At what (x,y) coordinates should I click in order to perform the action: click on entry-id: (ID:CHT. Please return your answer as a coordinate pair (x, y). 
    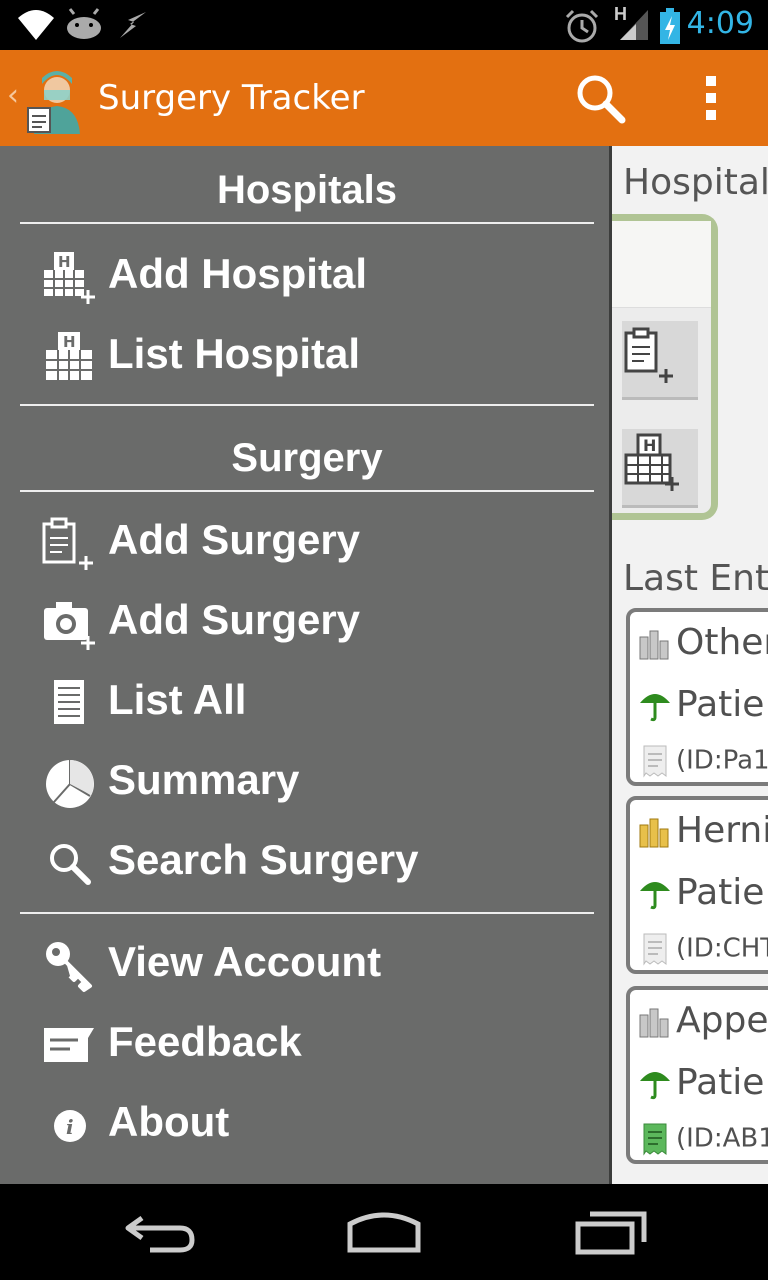
    Looking at the image, I should click on (722, 948).